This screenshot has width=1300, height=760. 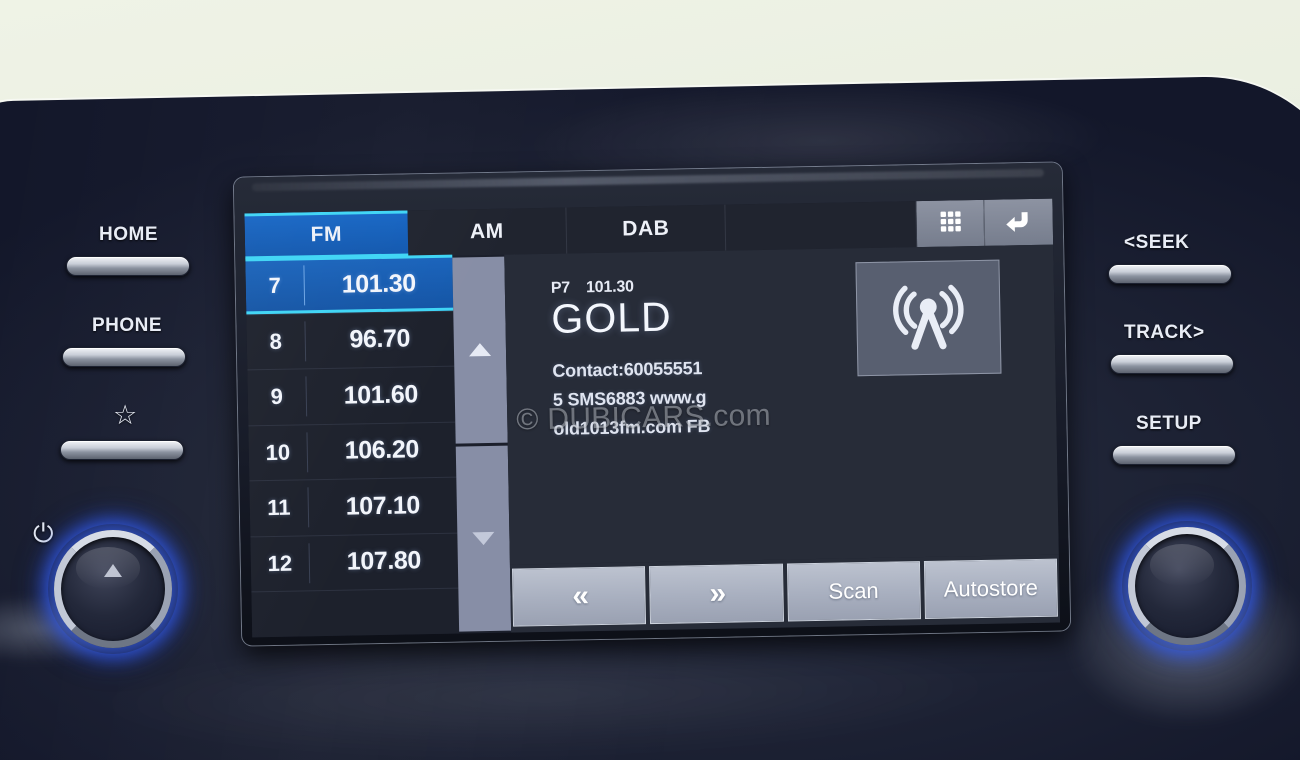 What do you see at coordinates (381, 395) in the screenshot?
I see `preset-frequency: 101.60` at bounding box center [381, 395].